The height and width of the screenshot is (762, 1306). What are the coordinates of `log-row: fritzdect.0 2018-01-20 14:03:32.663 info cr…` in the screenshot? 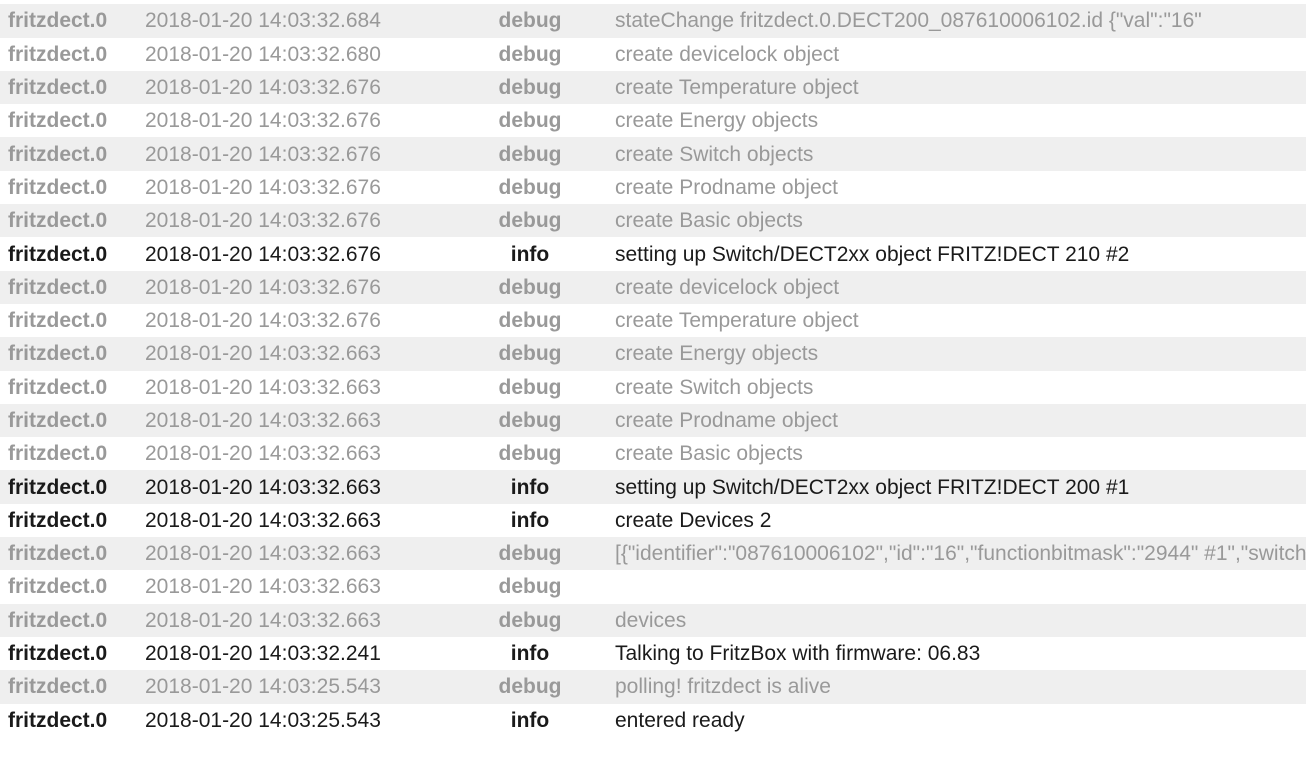 It's located at (653, 520).